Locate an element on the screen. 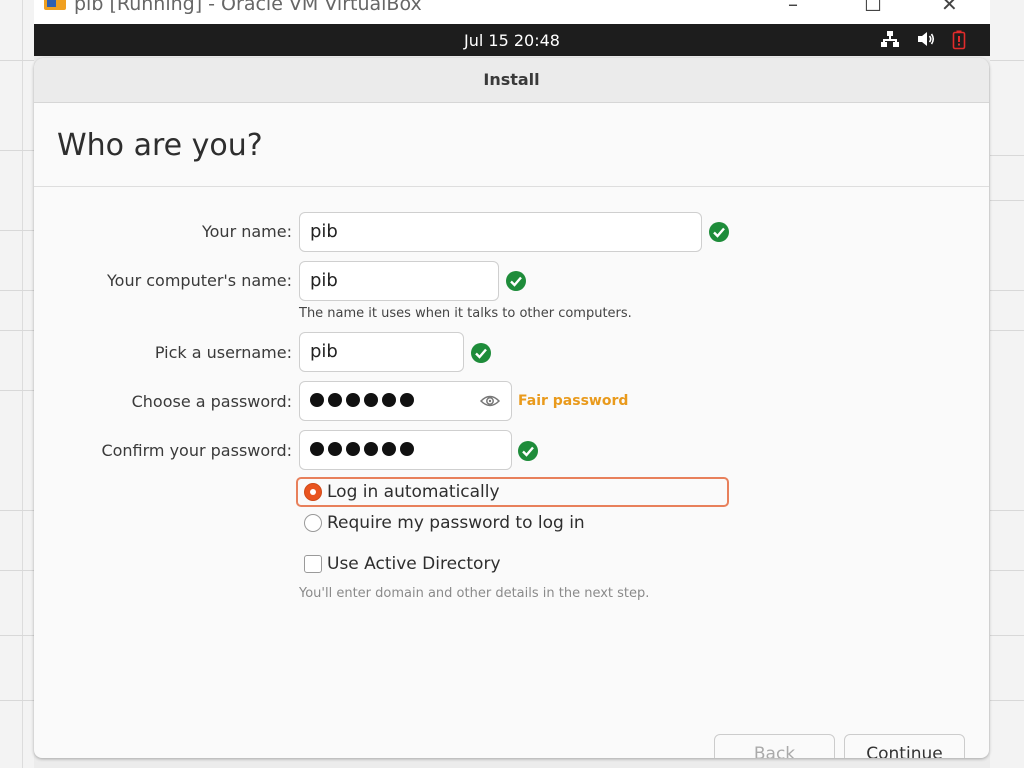 The image size is (1024, 768). active-directory-label: Use Active Directory is located at coordinates (414, 564).